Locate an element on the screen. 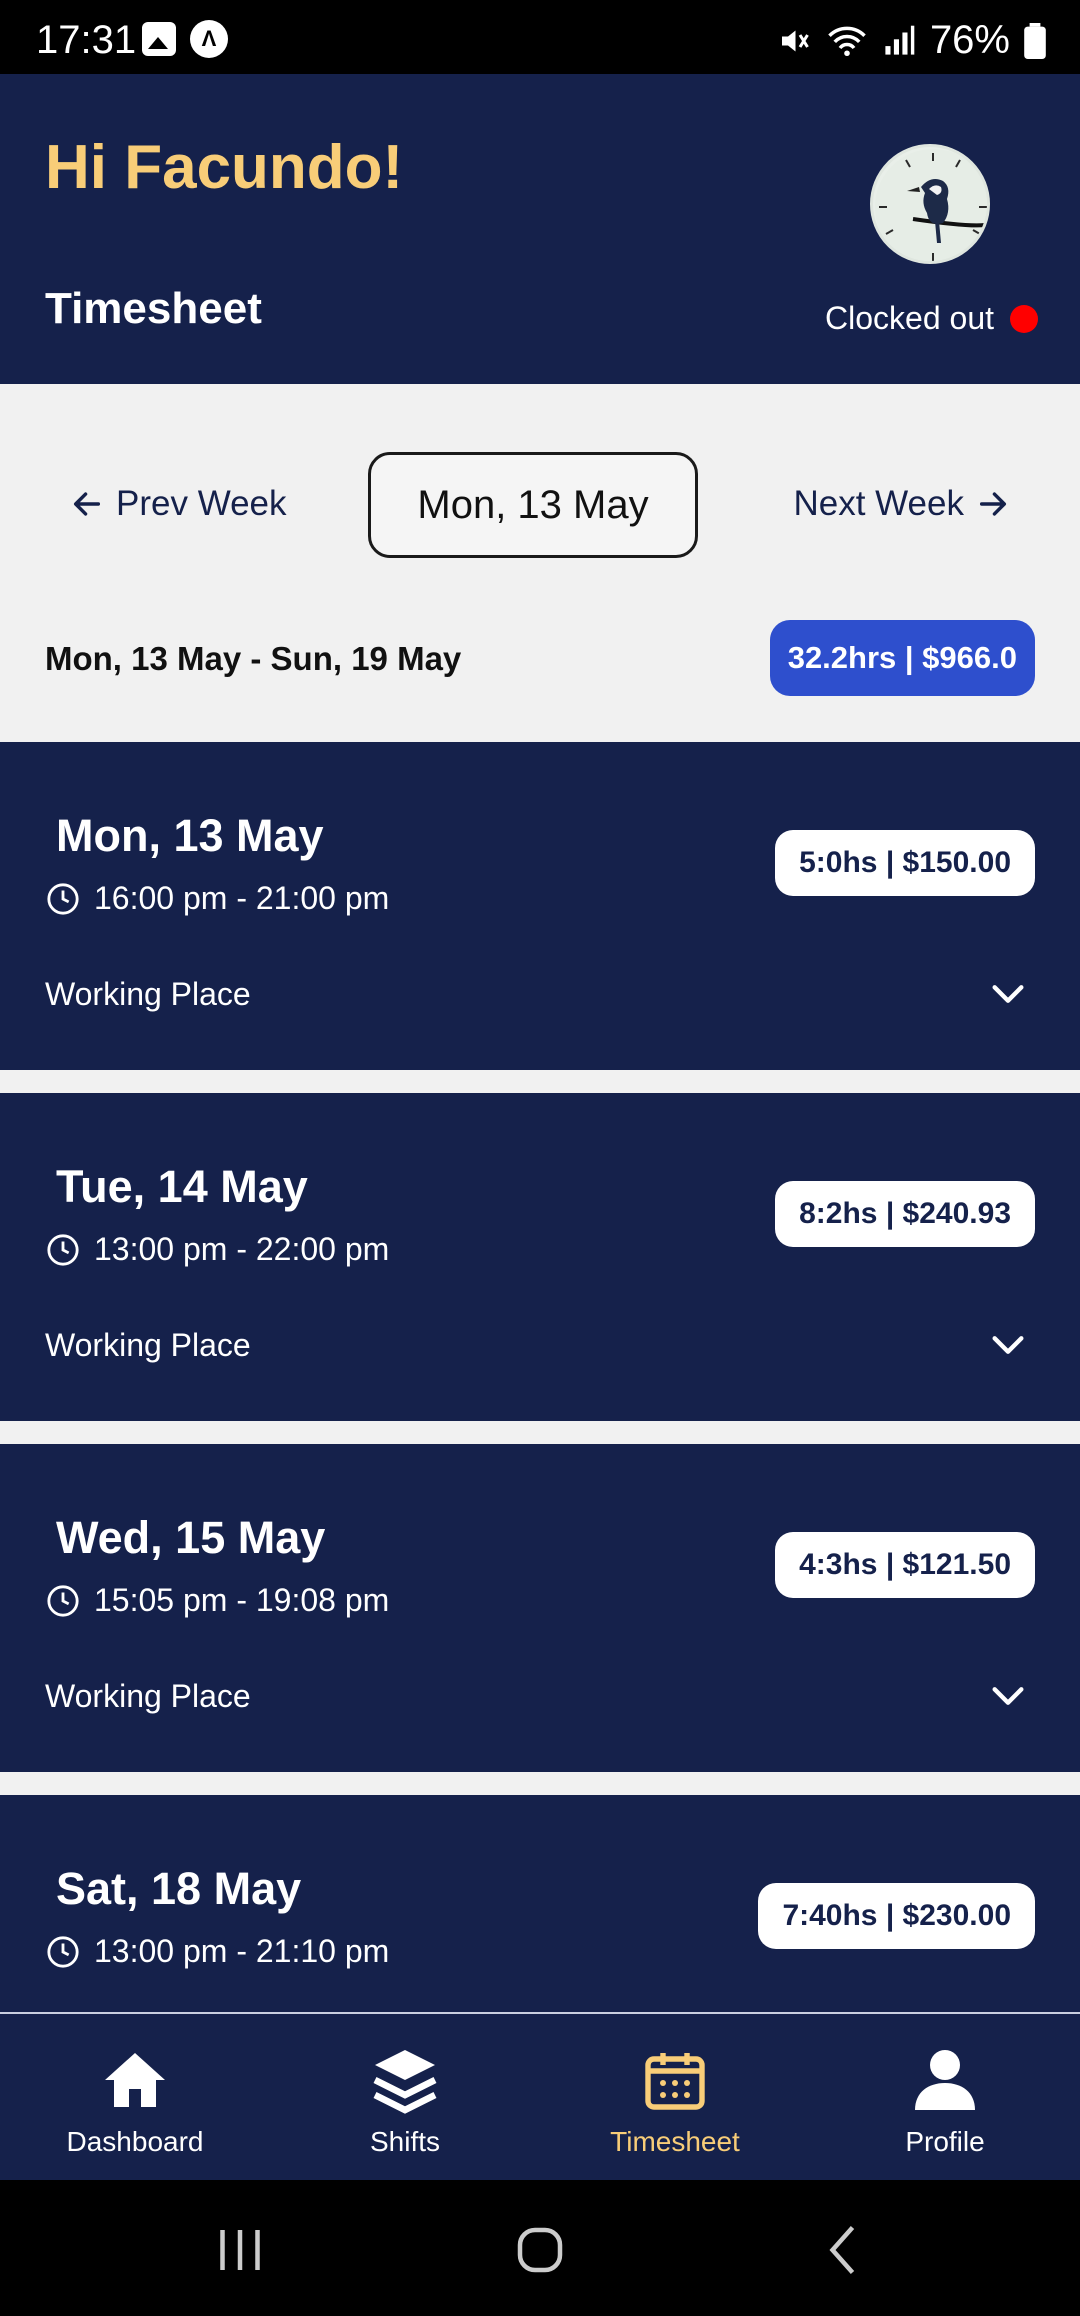 This screenshot has height=2316, width=1080. clock-status: Clocked out is located at coordinates (931, 318).